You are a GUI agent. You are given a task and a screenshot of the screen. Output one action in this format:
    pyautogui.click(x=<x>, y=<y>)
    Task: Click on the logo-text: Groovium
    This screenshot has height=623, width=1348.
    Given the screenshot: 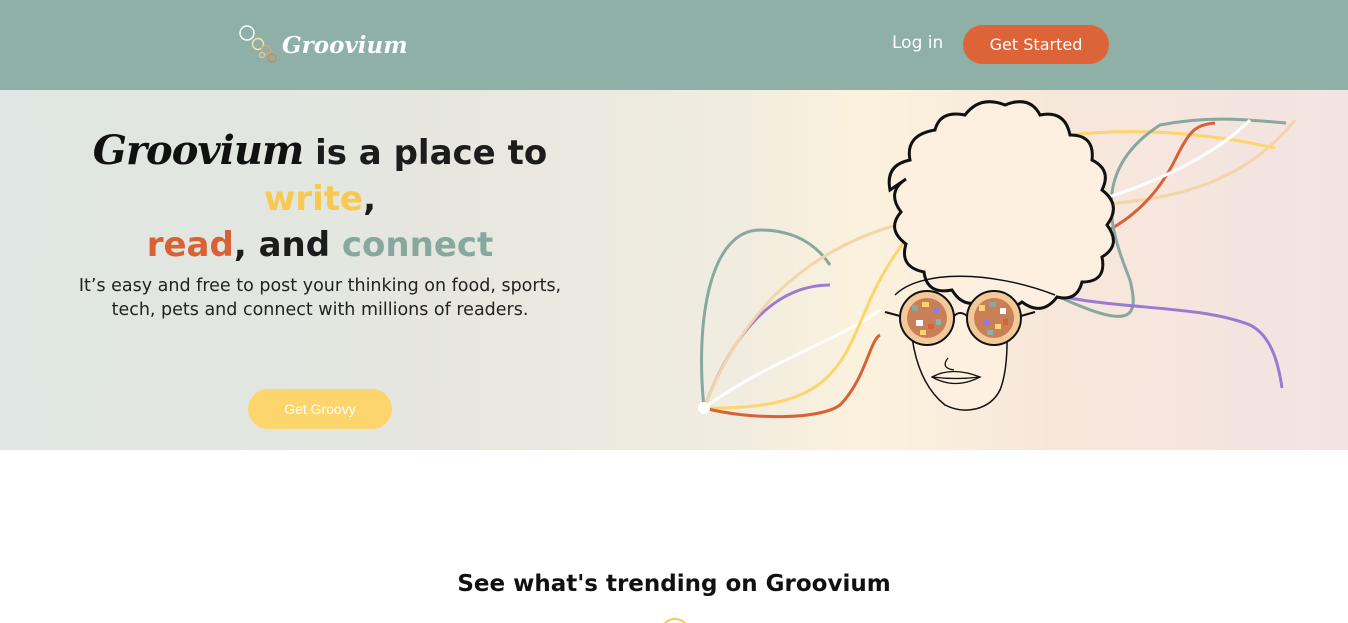 What is the action you would take?
    pyautogui.click(x=345, y=45)
    